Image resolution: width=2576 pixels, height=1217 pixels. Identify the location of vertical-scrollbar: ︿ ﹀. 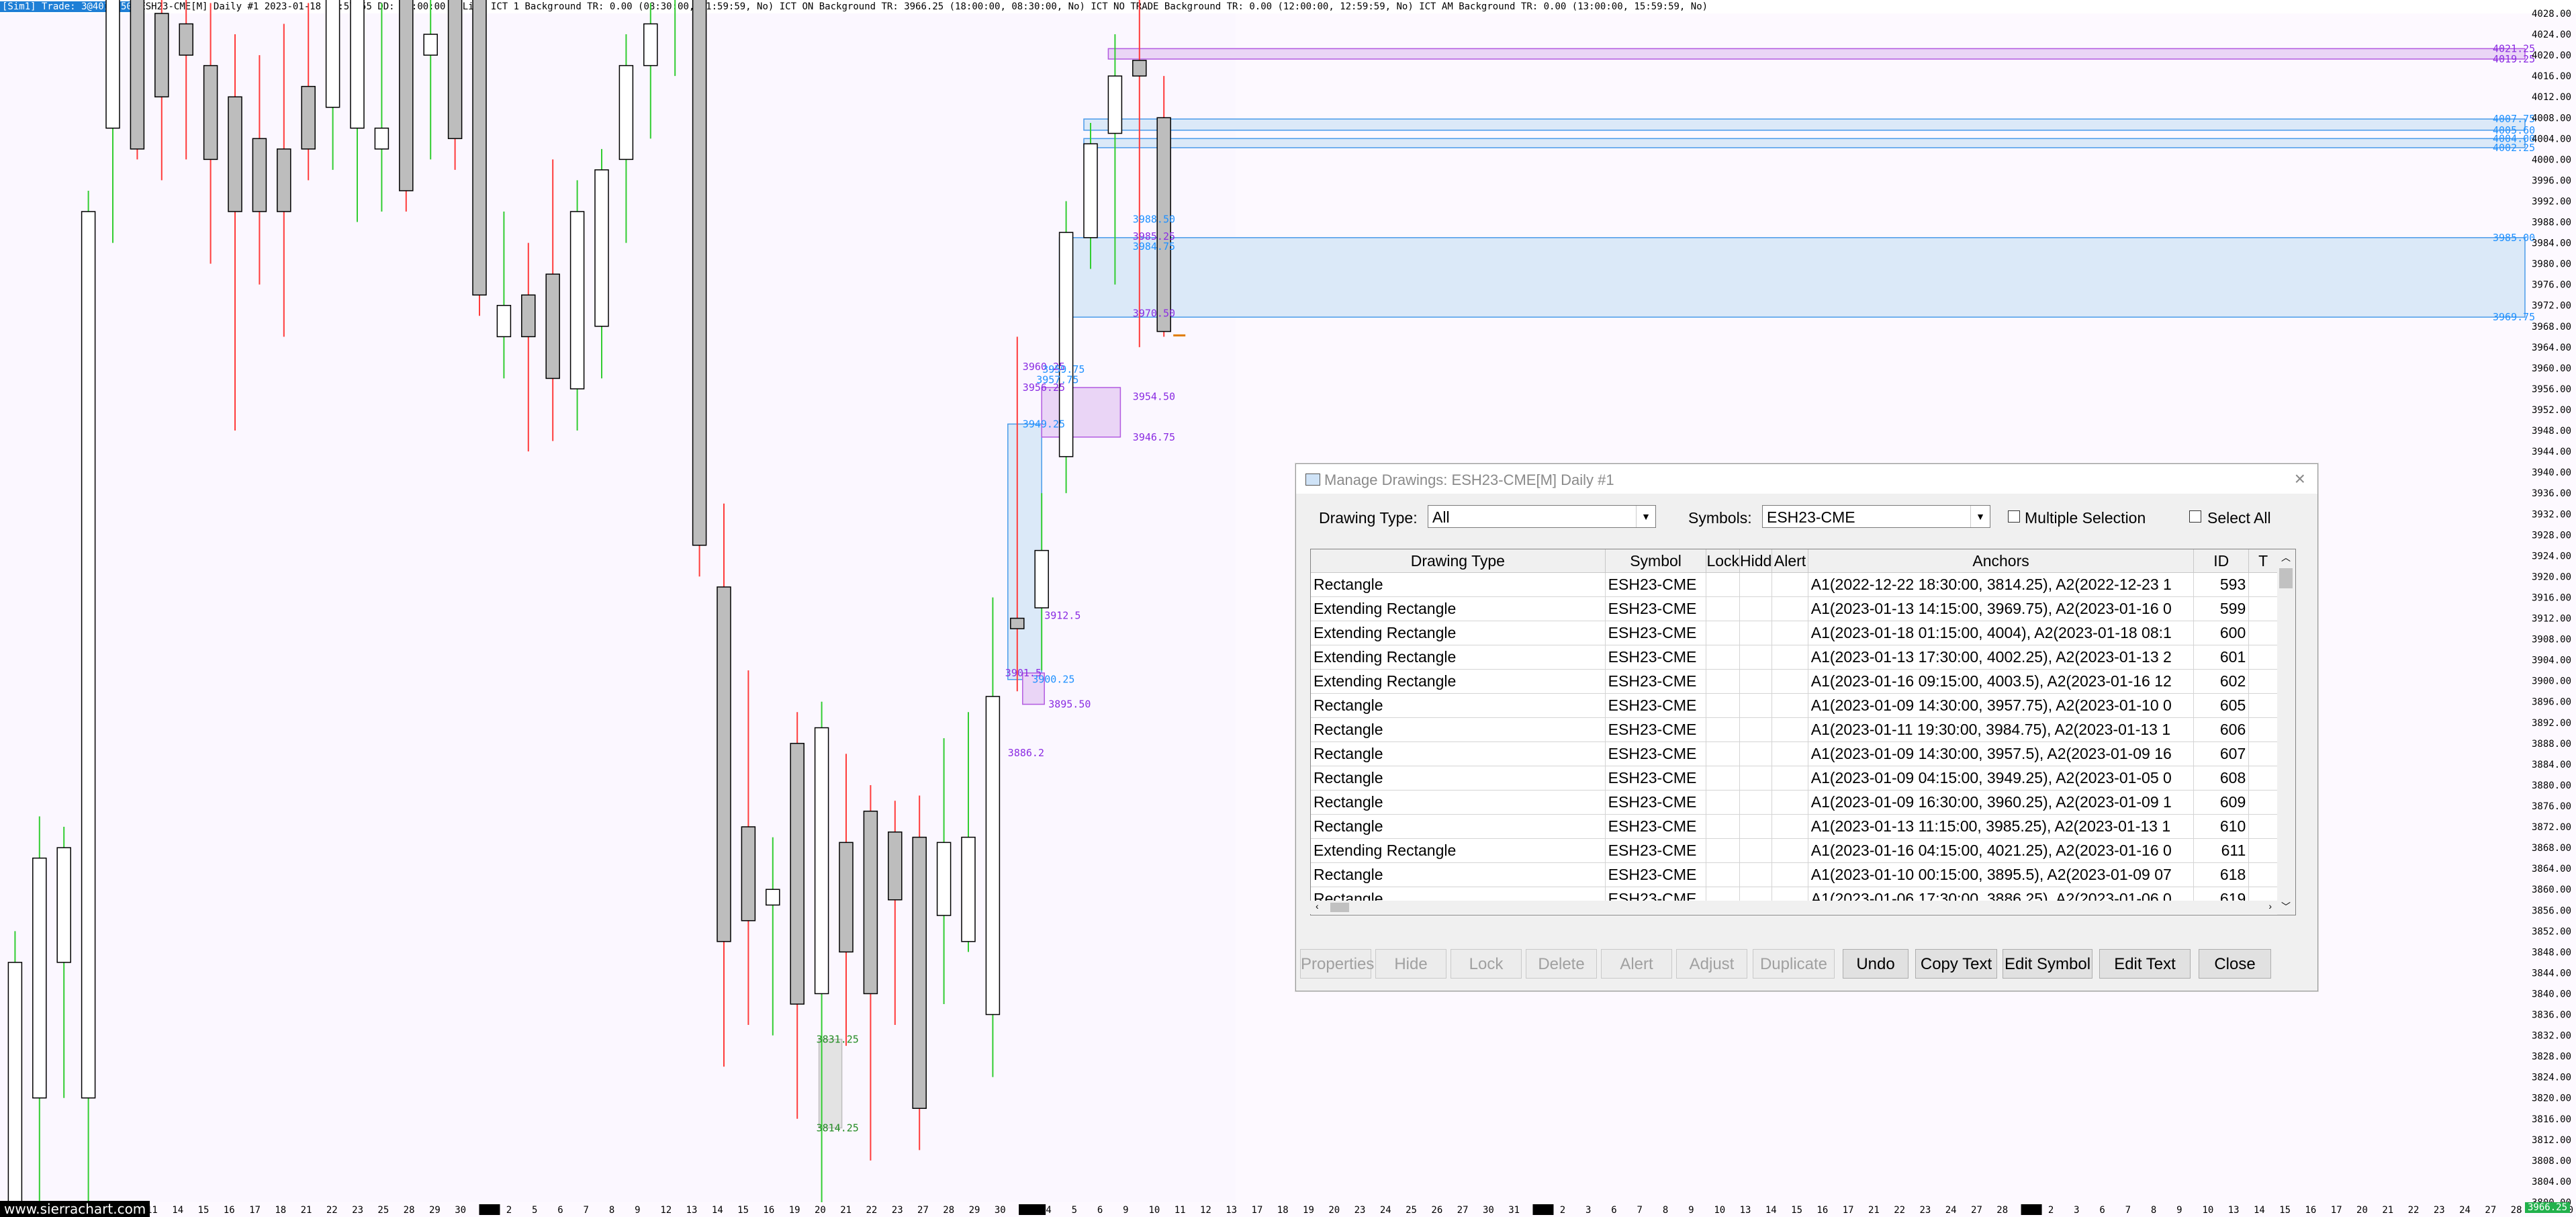
(2286, 732).